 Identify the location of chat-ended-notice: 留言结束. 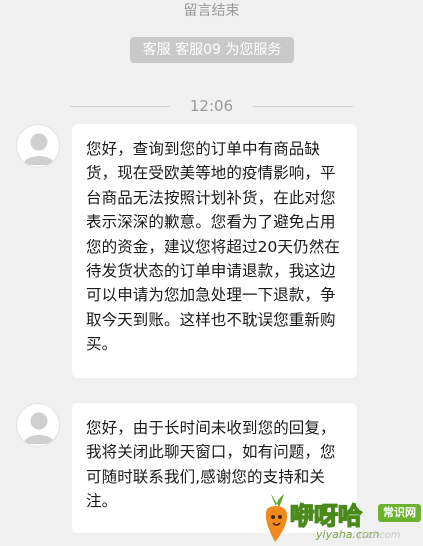
(211, 11).